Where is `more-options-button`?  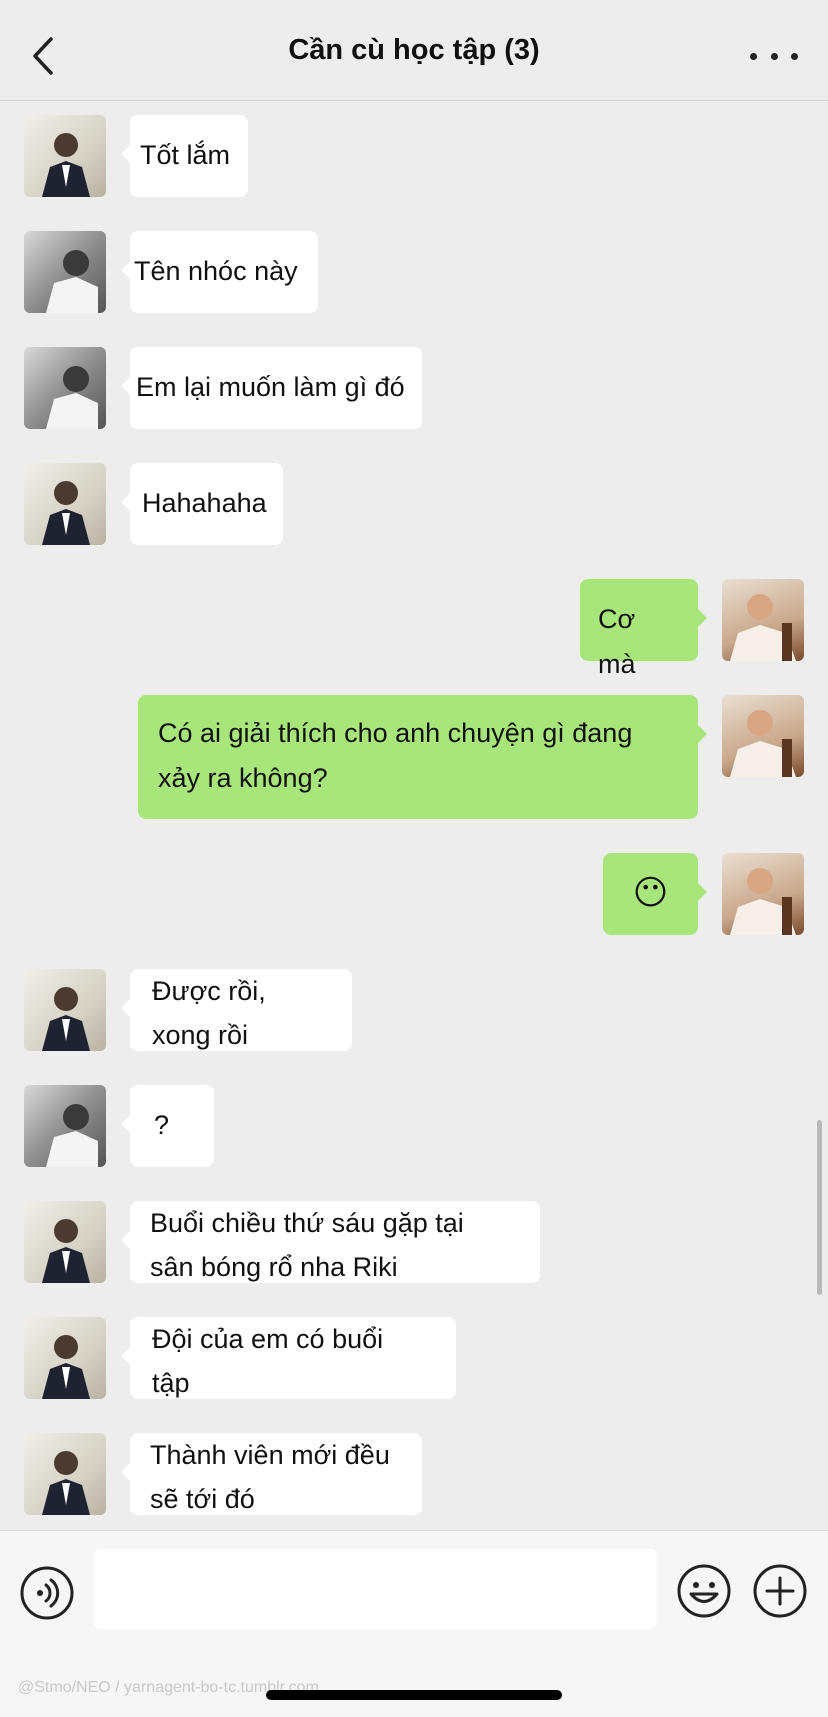 more-options-button is located at coordinates (774, 56).